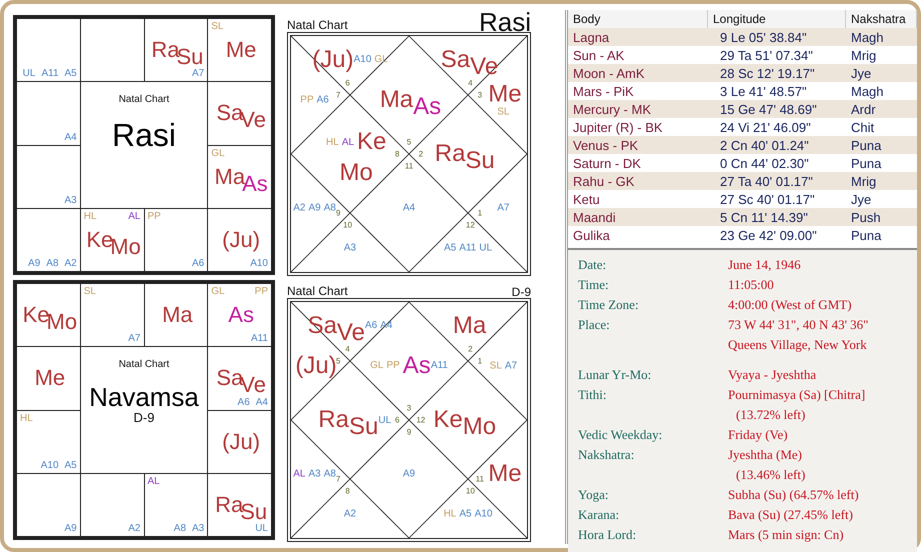 The image size is (921, 552). I want to click on house-number: 5, so click(409, 142).